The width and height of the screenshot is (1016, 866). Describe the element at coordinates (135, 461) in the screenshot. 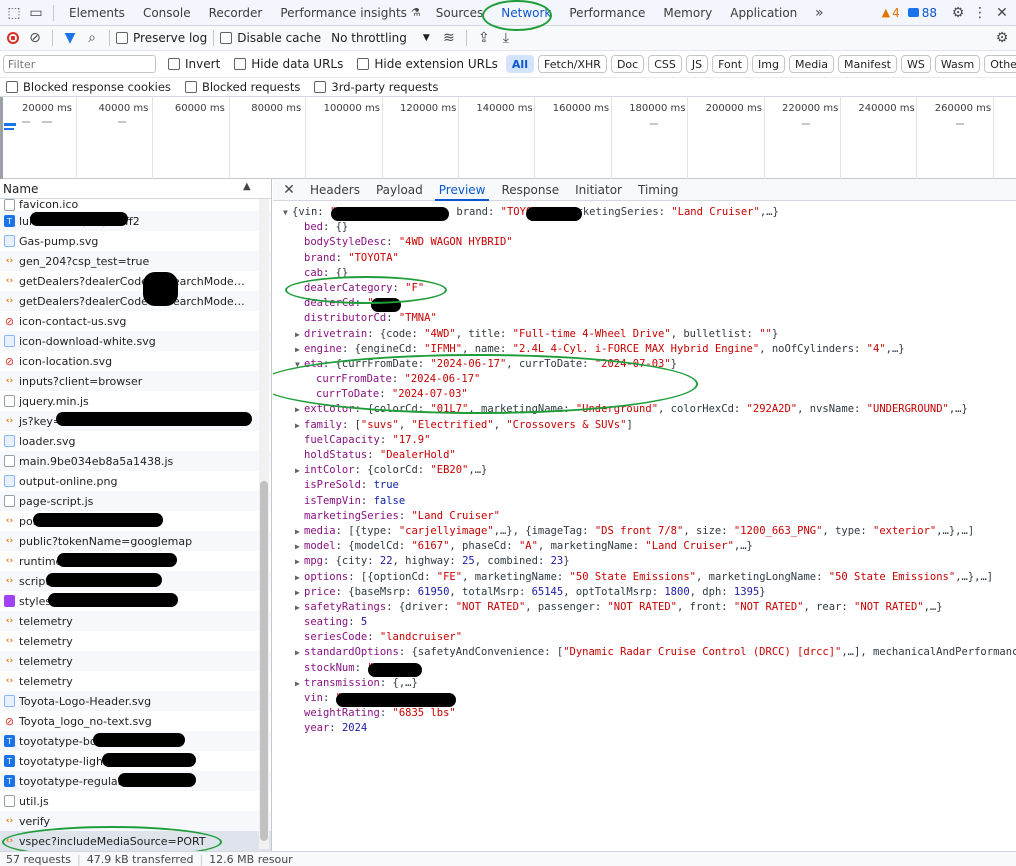

I see `request-row: main.9be034eb8a5a1438.js` at that location.